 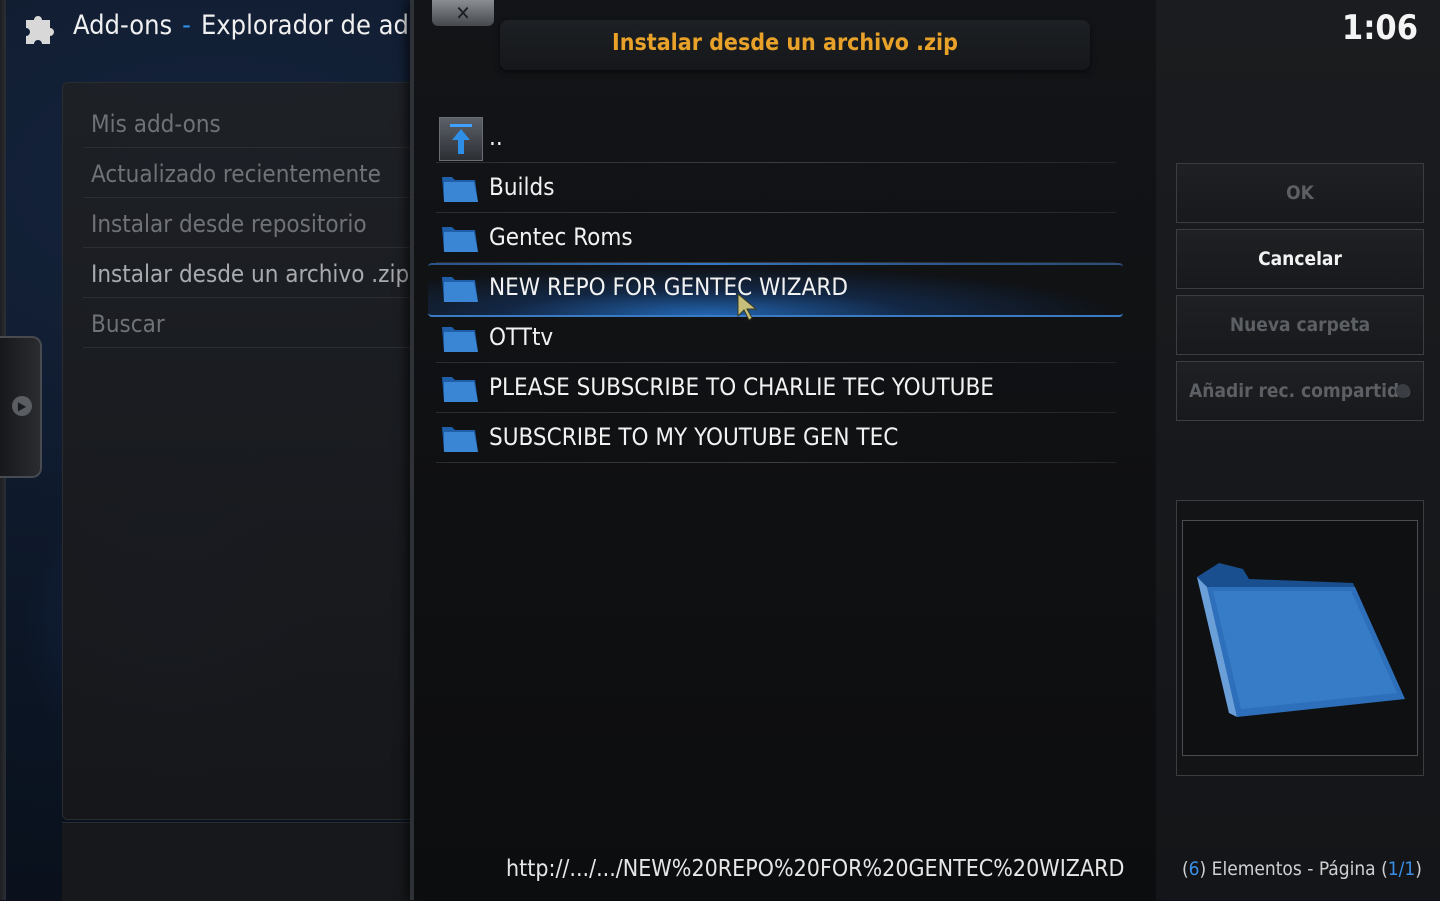 What do you see at coordinates (123, 25) in the screenshot?
I see `header-section: Add-ons` at bounding box center [123, 25].